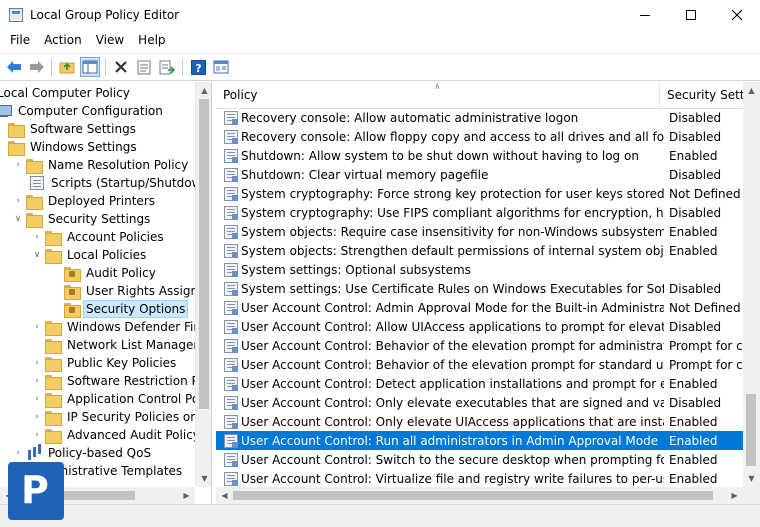 The height and width of the screenshot is (527, 760). I want to click on properties-button, so click(144, 67).